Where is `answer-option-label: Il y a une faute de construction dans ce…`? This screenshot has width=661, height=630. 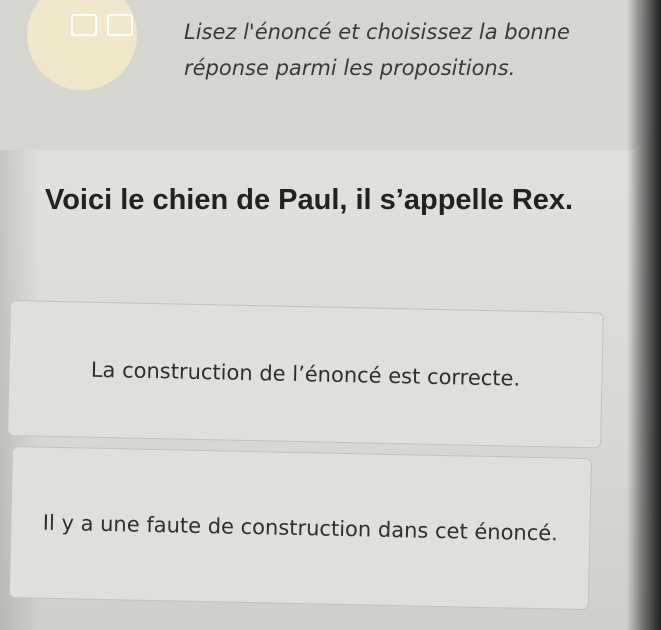 answer-option-label: Il y a une faute de construction dans ce… is located at coordinates (300, 527).